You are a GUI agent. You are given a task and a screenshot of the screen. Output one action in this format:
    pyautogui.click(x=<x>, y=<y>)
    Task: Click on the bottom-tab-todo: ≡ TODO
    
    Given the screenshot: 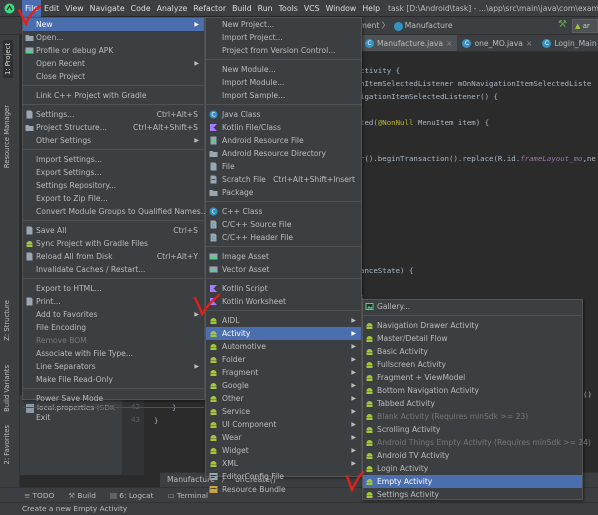 What is the action you would take?
    pyautogui.click(x=39, y=495)
    